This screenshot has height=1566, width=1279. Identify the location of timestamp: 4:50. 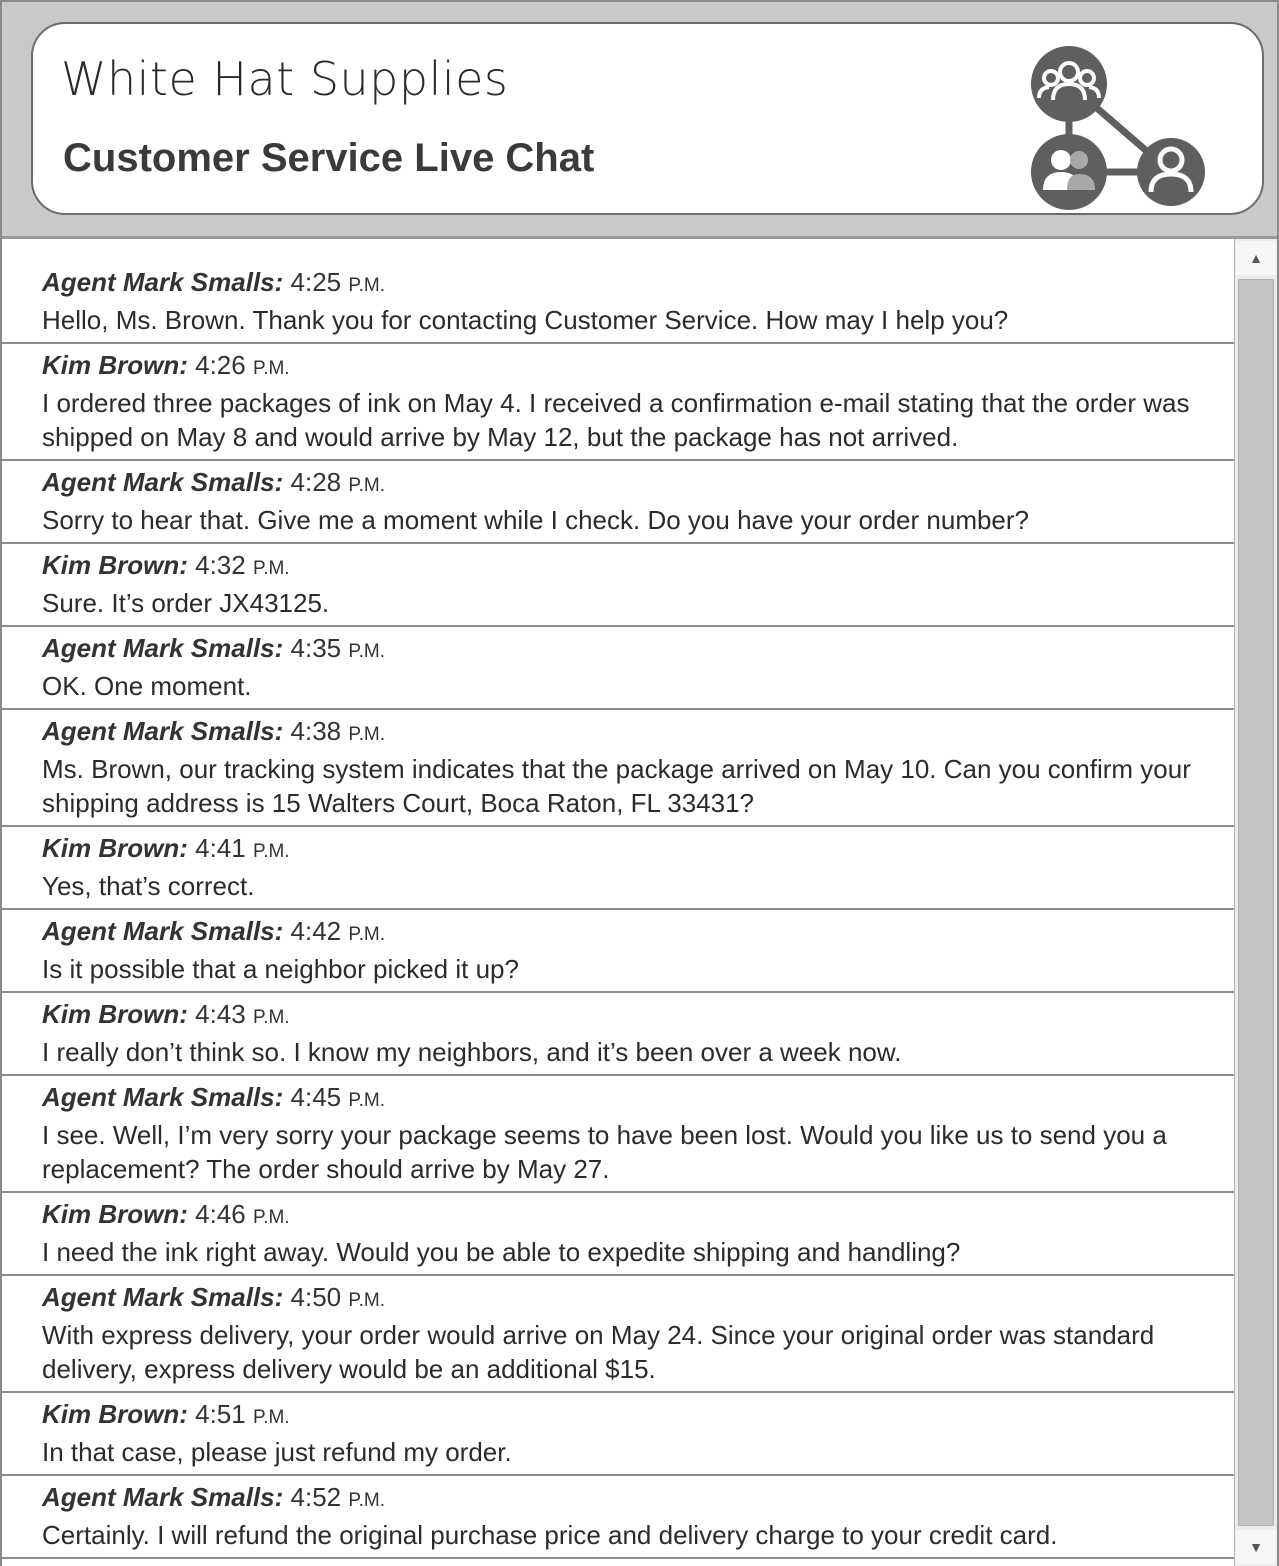
(316, 1297).